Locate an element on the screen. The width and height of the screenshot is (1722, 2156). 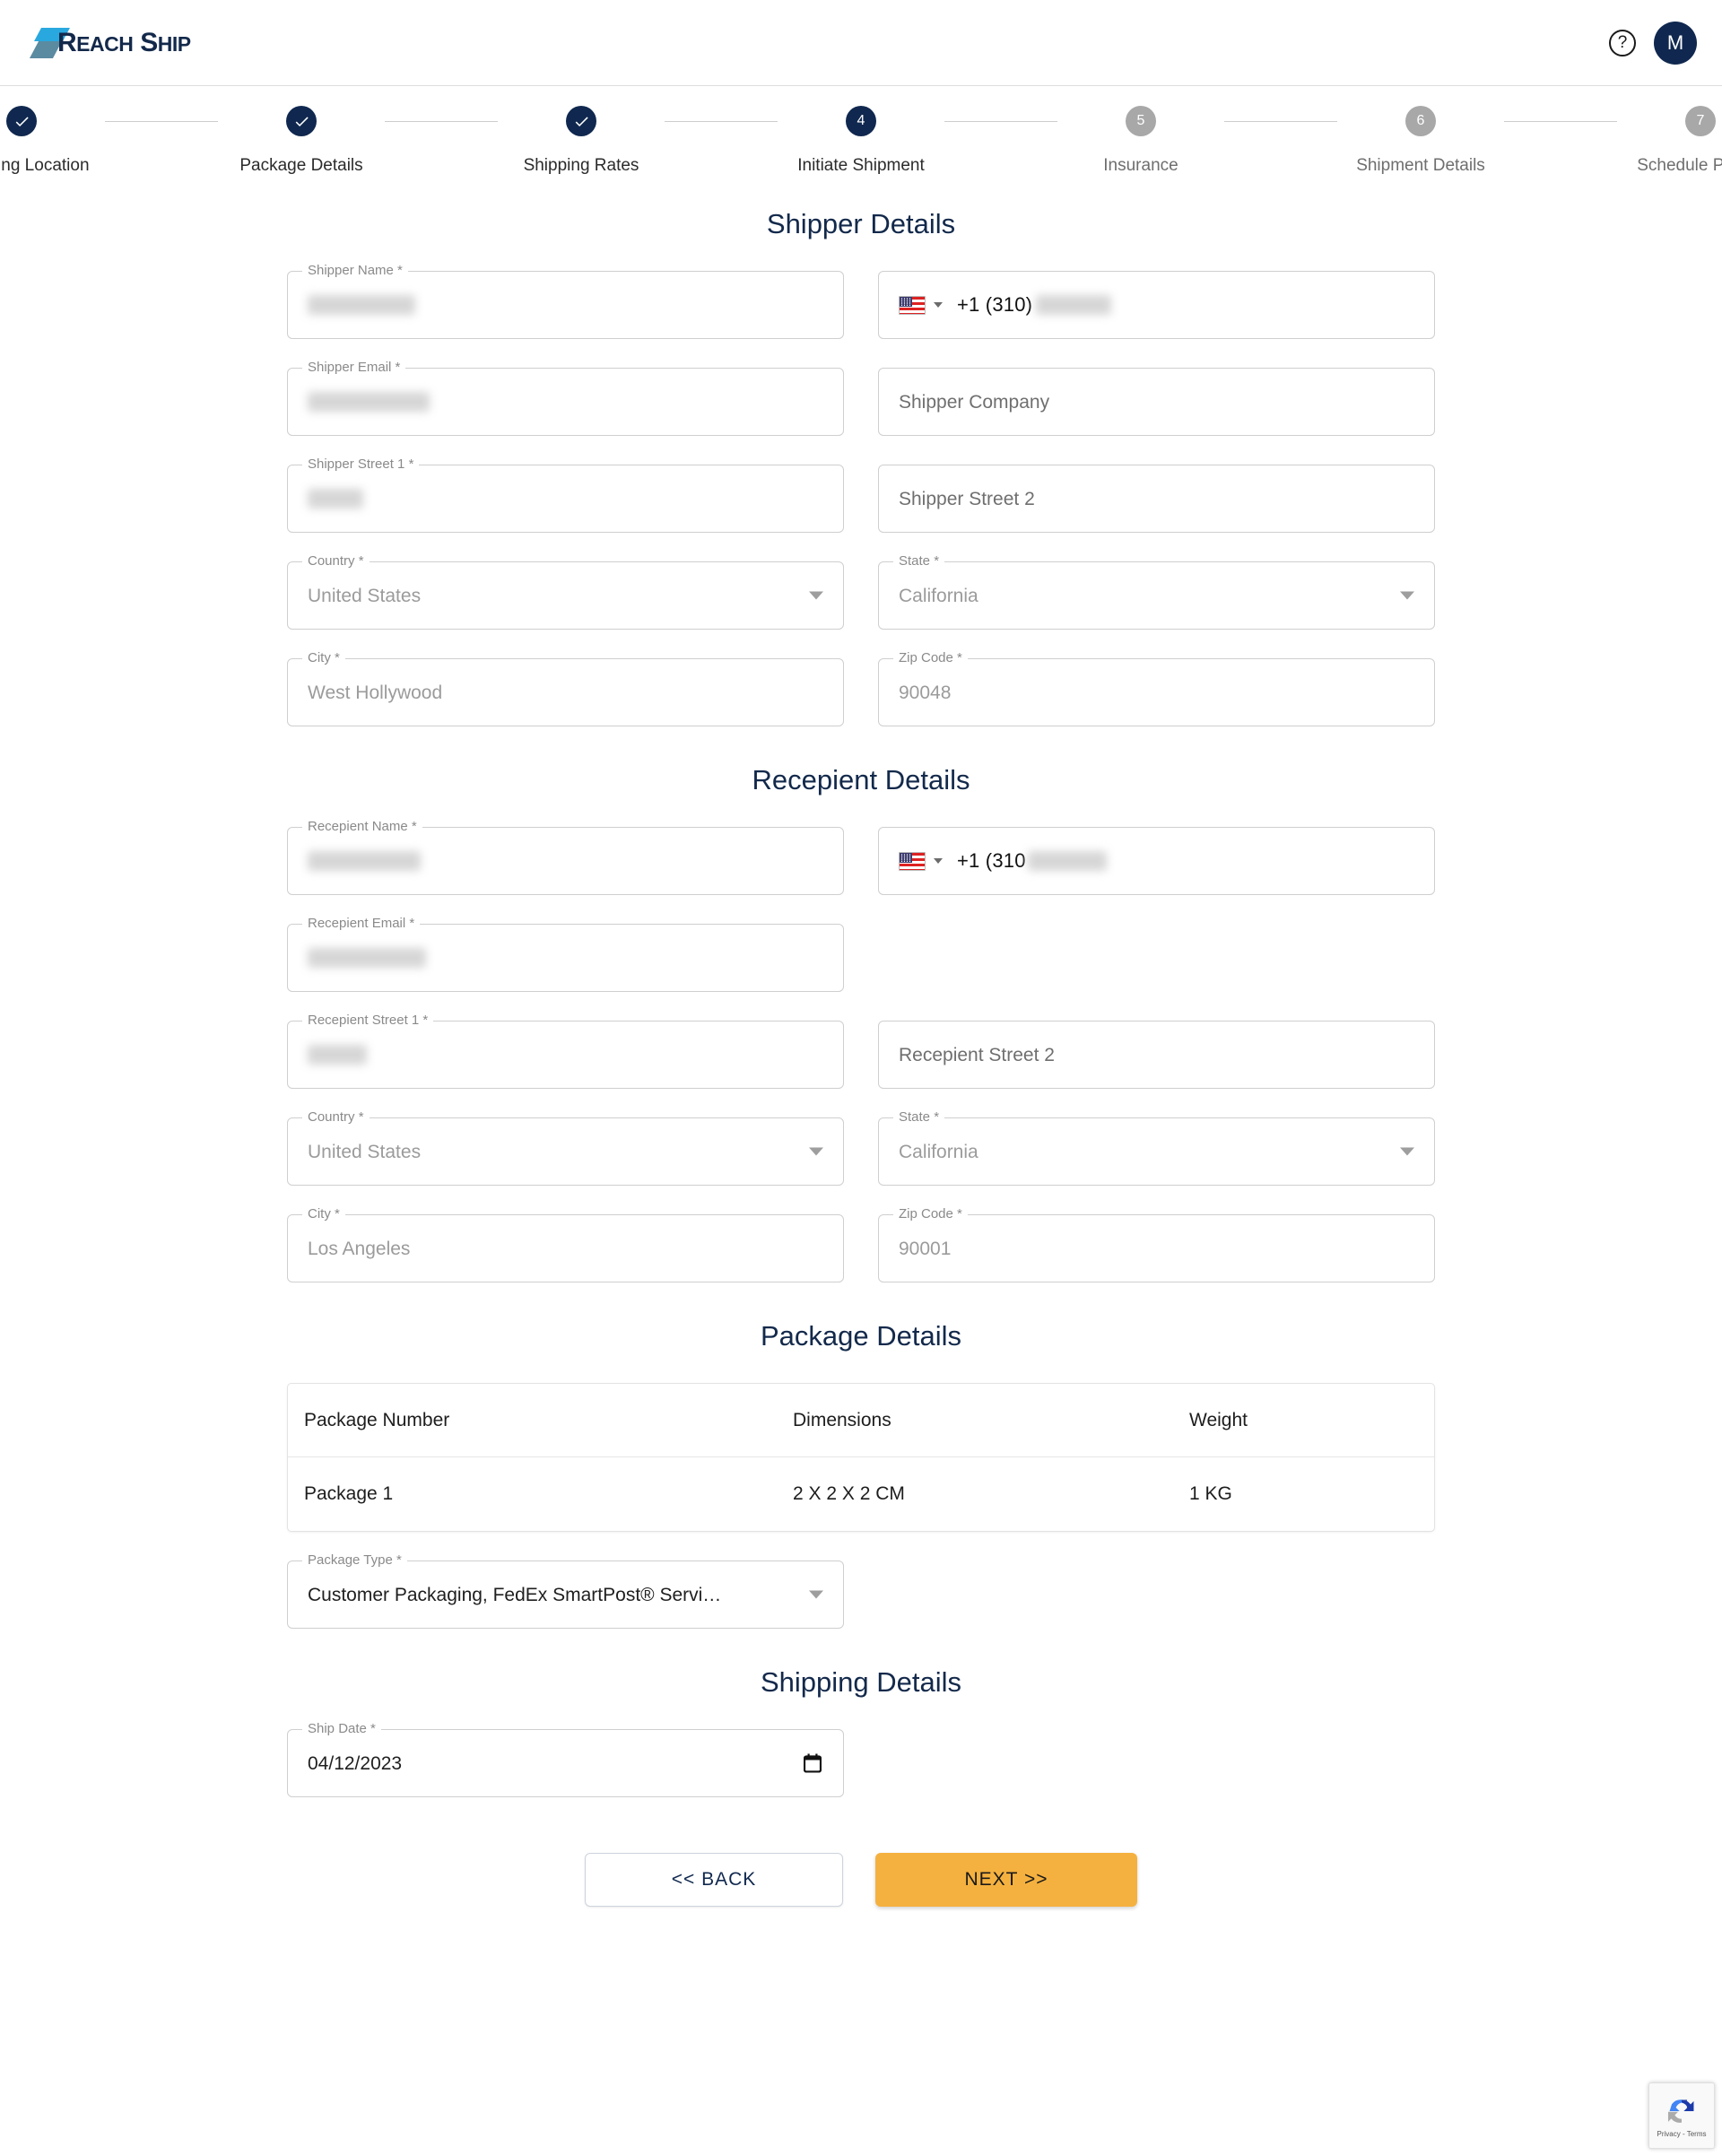
shipper-city-label: City * is located at coordinates (323, 658).